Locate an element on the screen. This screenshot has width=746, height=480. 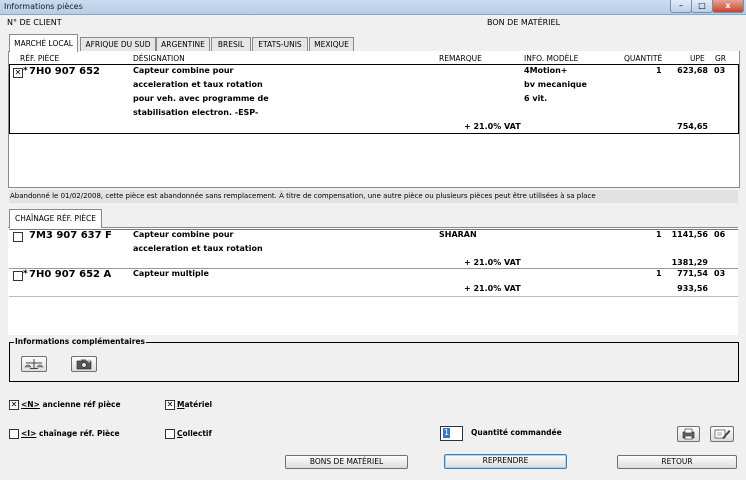
info-comp-legend: Informations complémentaires is located at coordinates (80, 341).